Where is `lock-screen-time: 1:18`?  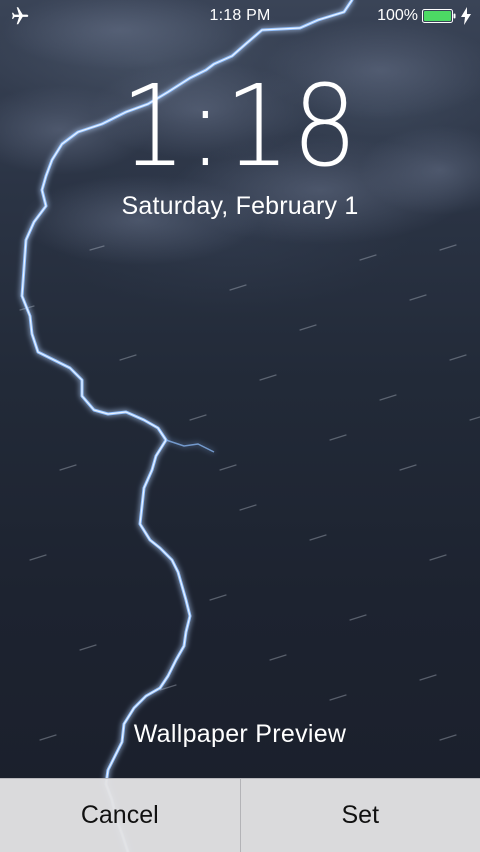 lock-screen-time: 1:18 is located at coordinates (240, 127).